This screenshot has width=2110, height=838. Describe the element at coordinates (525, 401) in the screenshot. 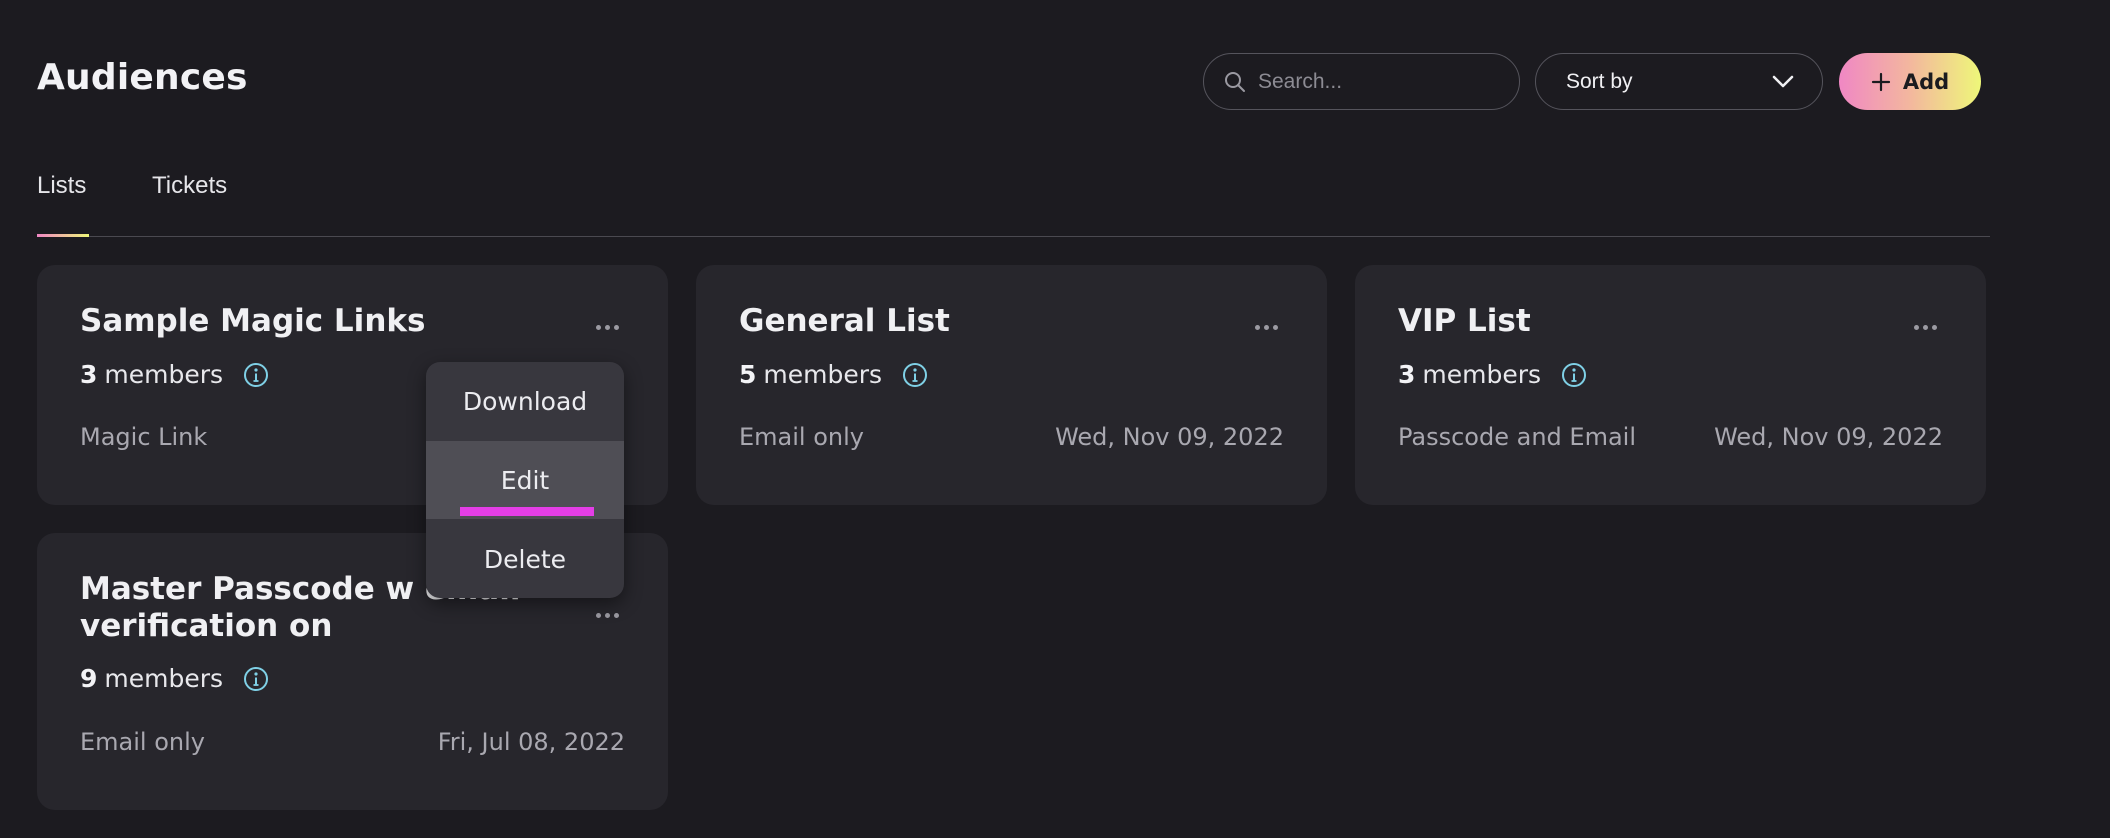

I see `menu-item-download: Download` at that location.